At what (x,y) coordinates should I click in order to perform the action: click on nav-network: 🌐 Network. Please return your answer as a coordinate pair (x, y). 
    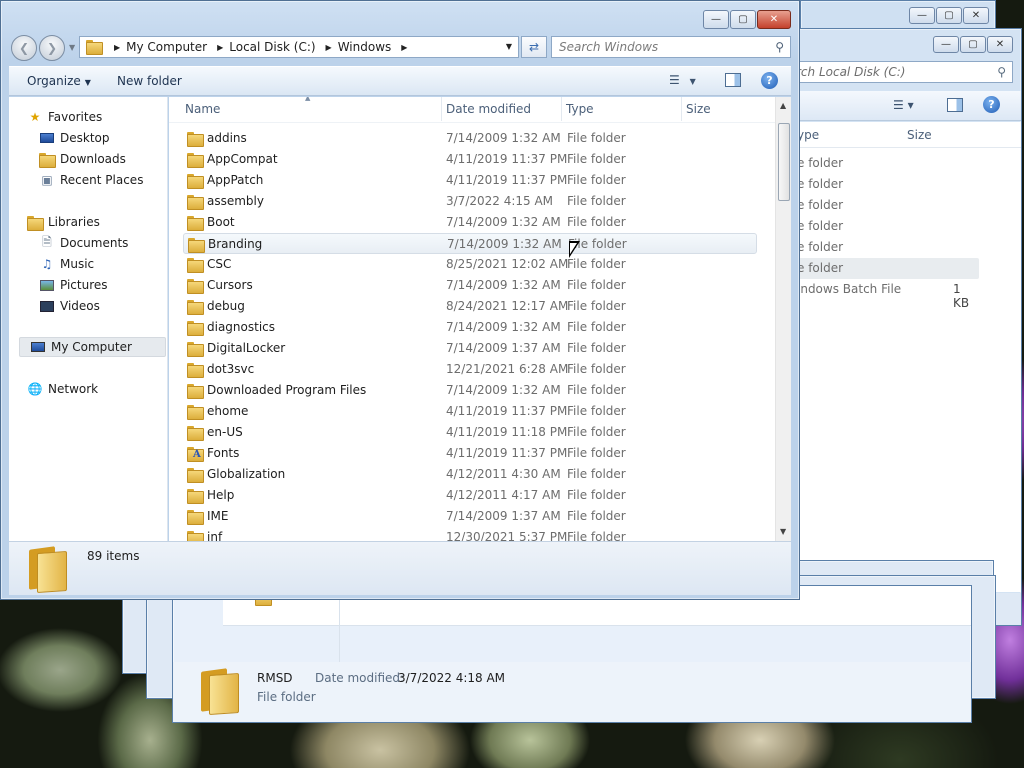
    Looking at the image, I should click on (63, 389).